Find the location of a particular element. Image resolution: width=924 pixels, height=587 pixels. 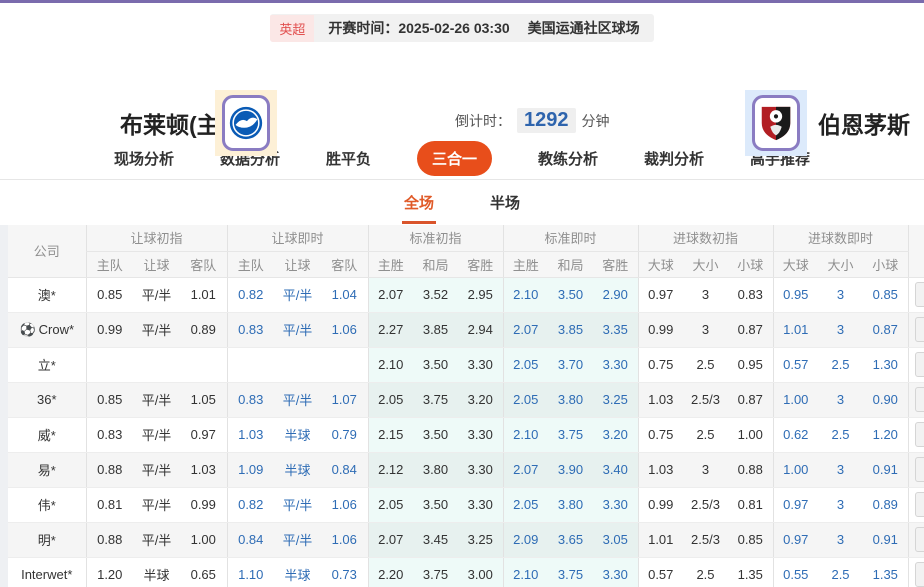

standard-initial-away: 2.95 is located at coordinates (480, 295).